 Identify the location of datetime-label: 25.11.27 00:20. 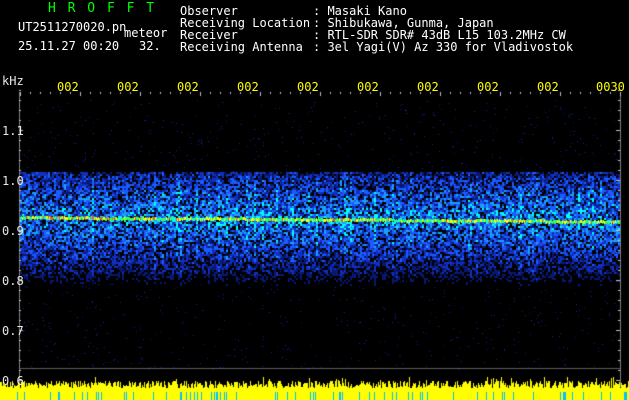
(69, 46).